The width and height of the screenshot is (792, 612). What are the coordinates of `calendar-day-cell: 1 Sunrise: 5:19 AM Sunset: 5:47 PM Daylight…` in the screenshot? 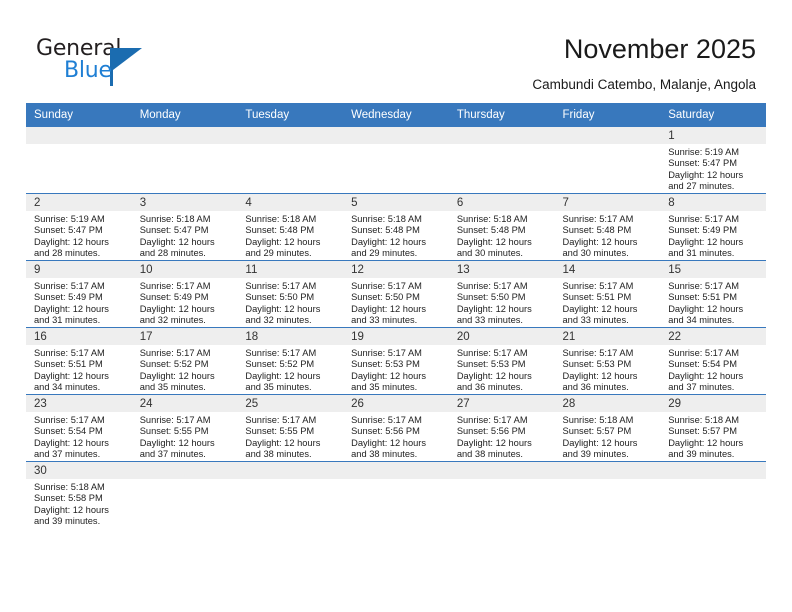 It's located at (713, 160).